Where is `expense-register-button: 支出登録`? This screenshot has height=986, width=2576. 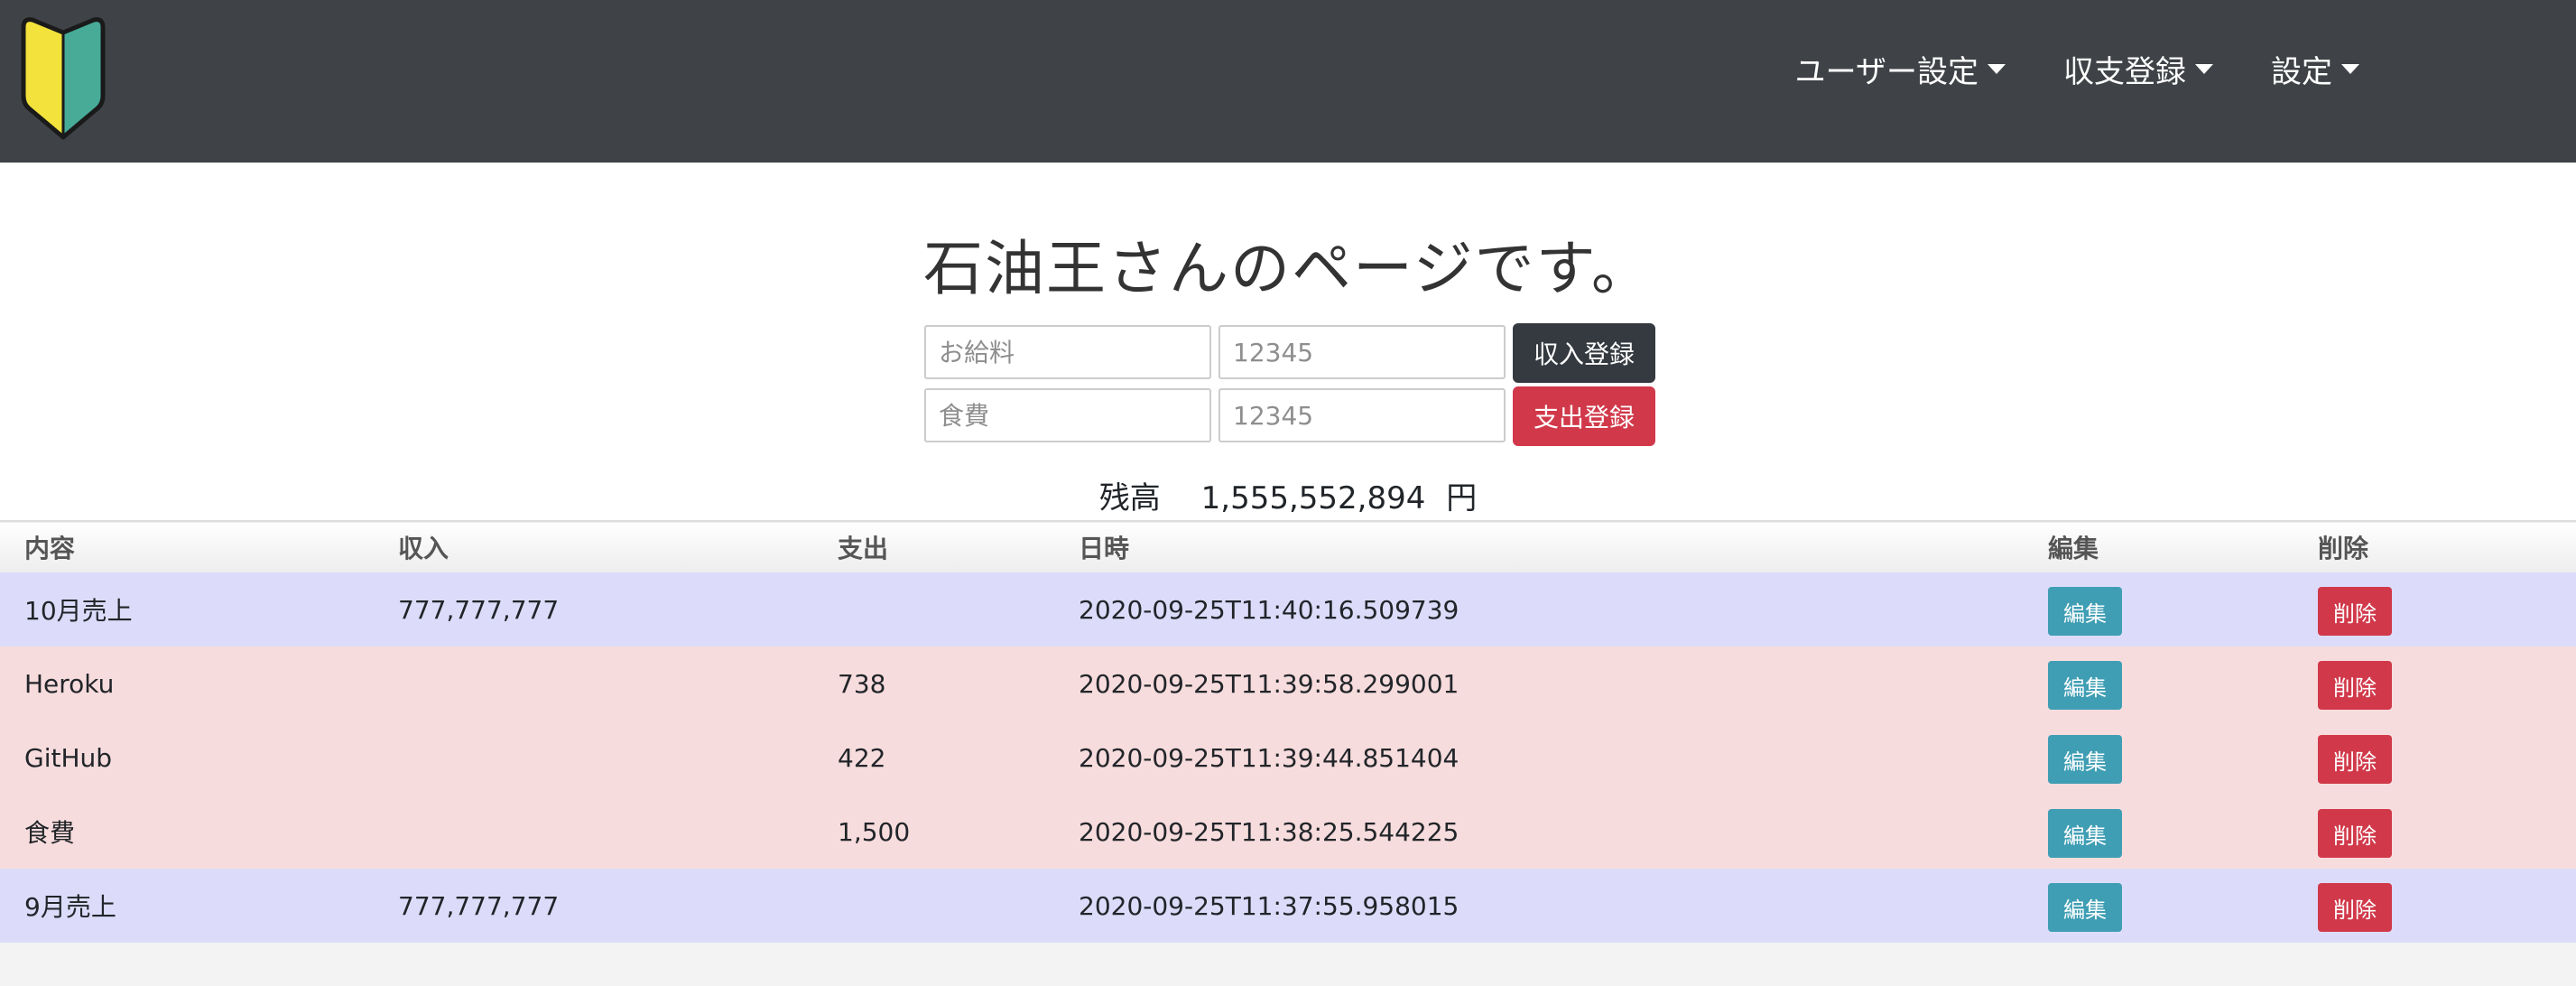
expense-register-button: 支出登録 is located at coordinates (1584, 416).